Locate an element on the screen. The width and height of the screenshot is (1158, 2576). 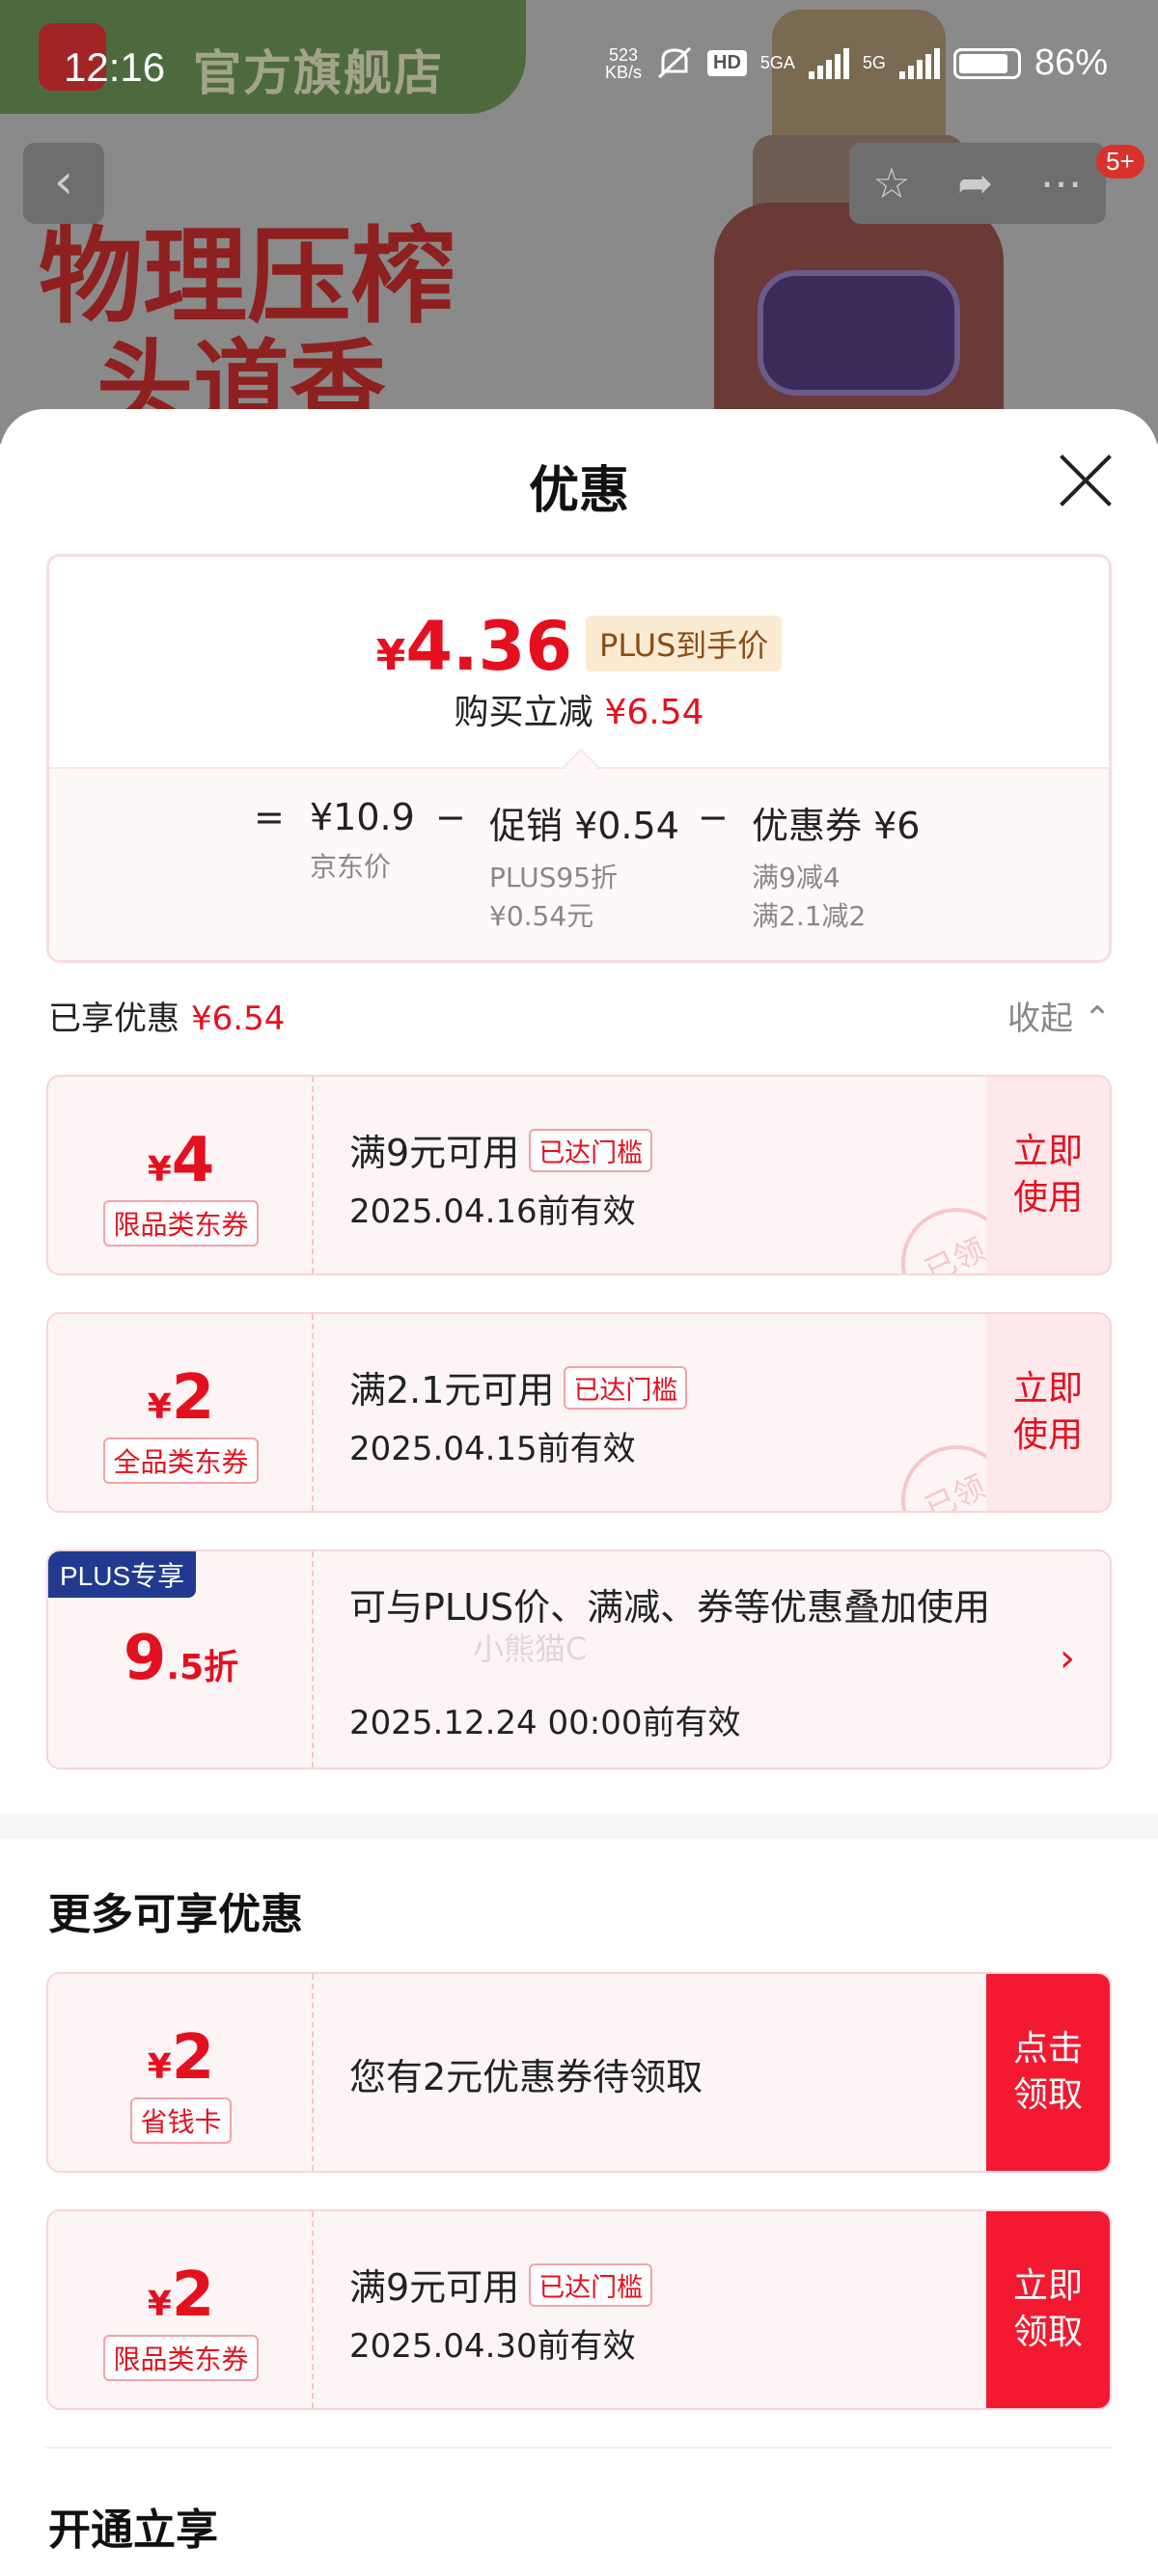
coupon-type: 全品类东券 is located at coordinates (181, 1461).